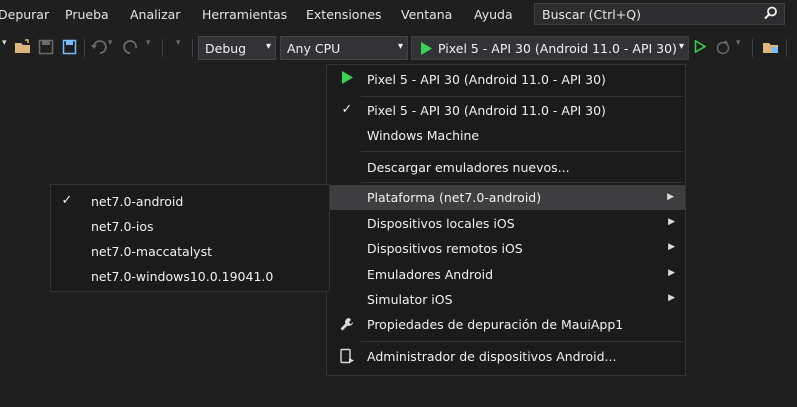 This screenshot has width=797, height=407. Describe the element at coordinates (131, 48) in the screenshot. I see `redo-icon` at that location.